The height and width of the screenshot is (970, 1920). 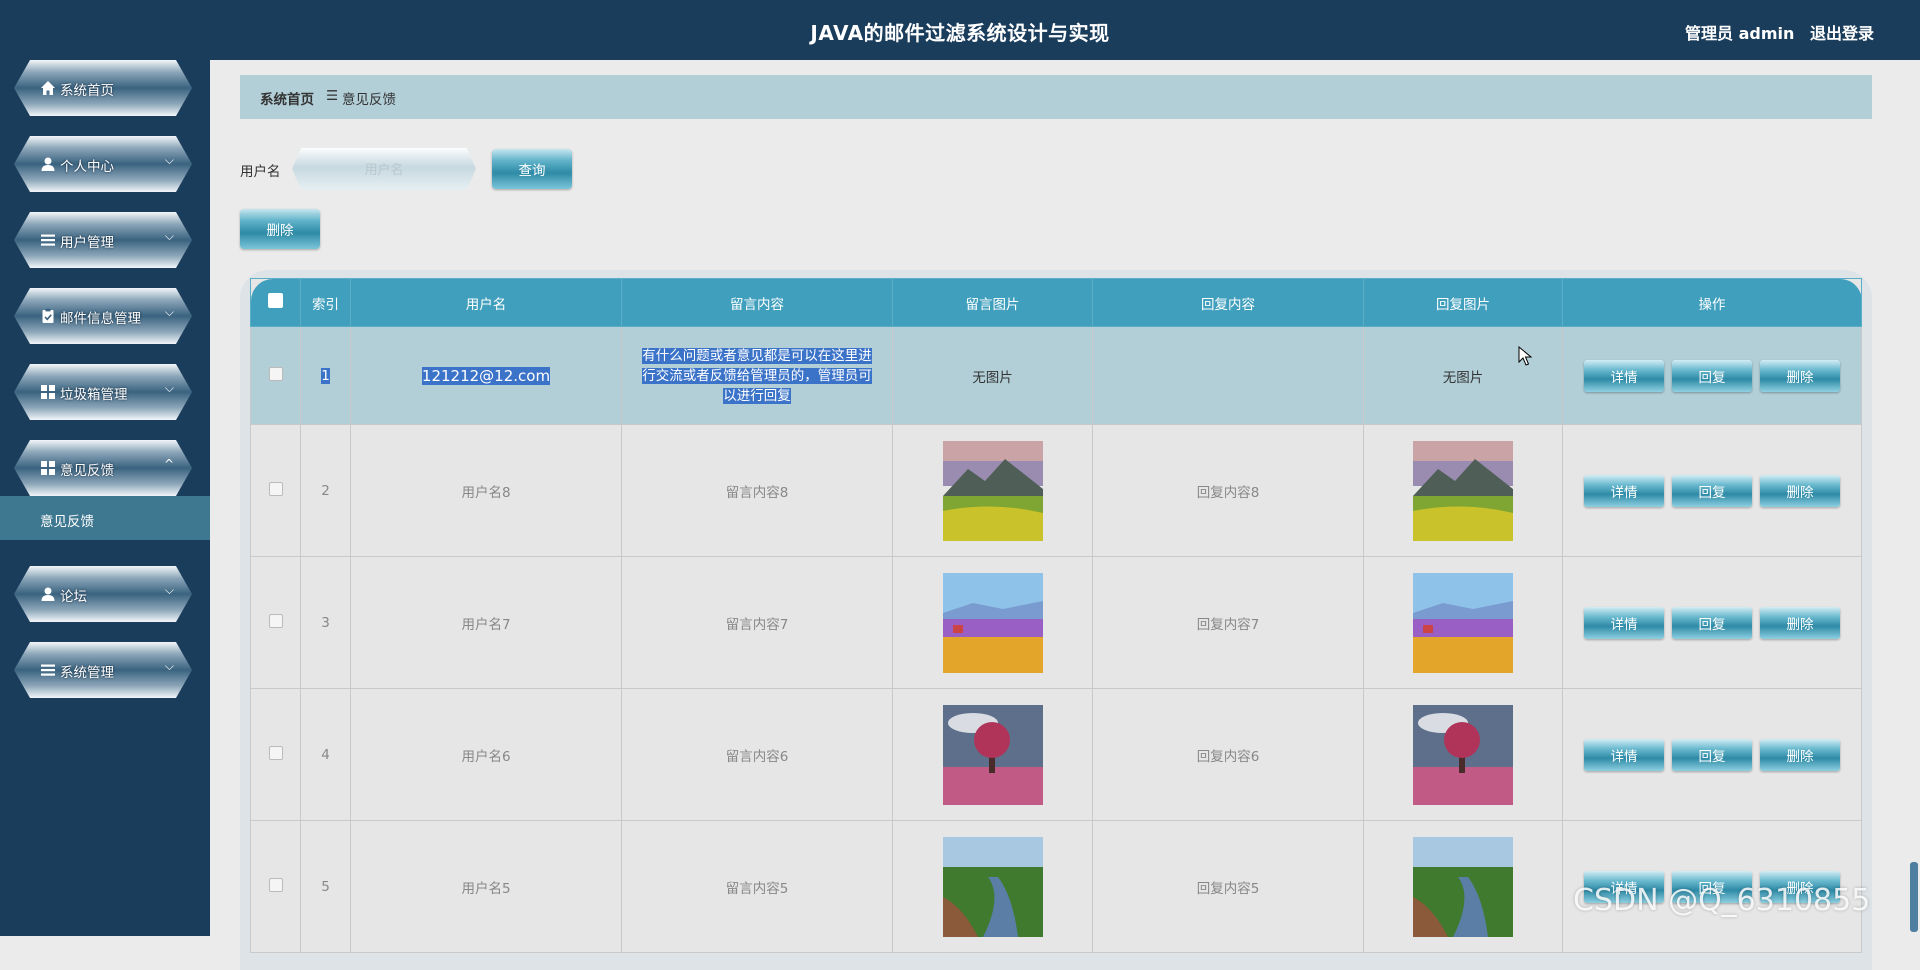 I want to click on header-select-all, so click(x=275, y=302).